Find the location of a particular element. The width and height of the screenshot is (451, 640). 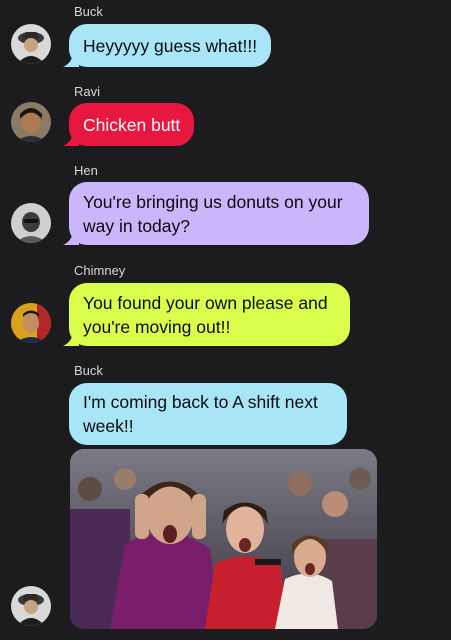

avatar-hen is located at coordinates (31, 223).